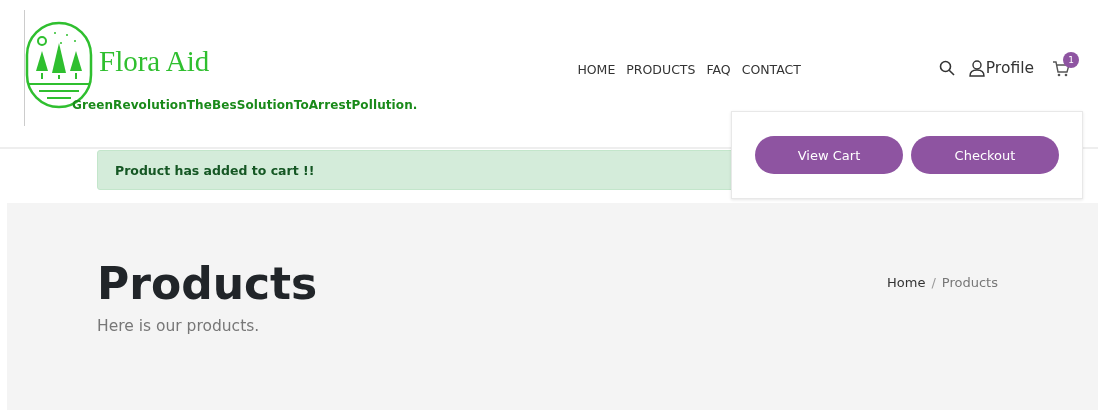 The image size is (1098, 410). Describe the element at coordinates (661, 69) in the screenshot. I see `nav-link: PRODUCTS` at that location.